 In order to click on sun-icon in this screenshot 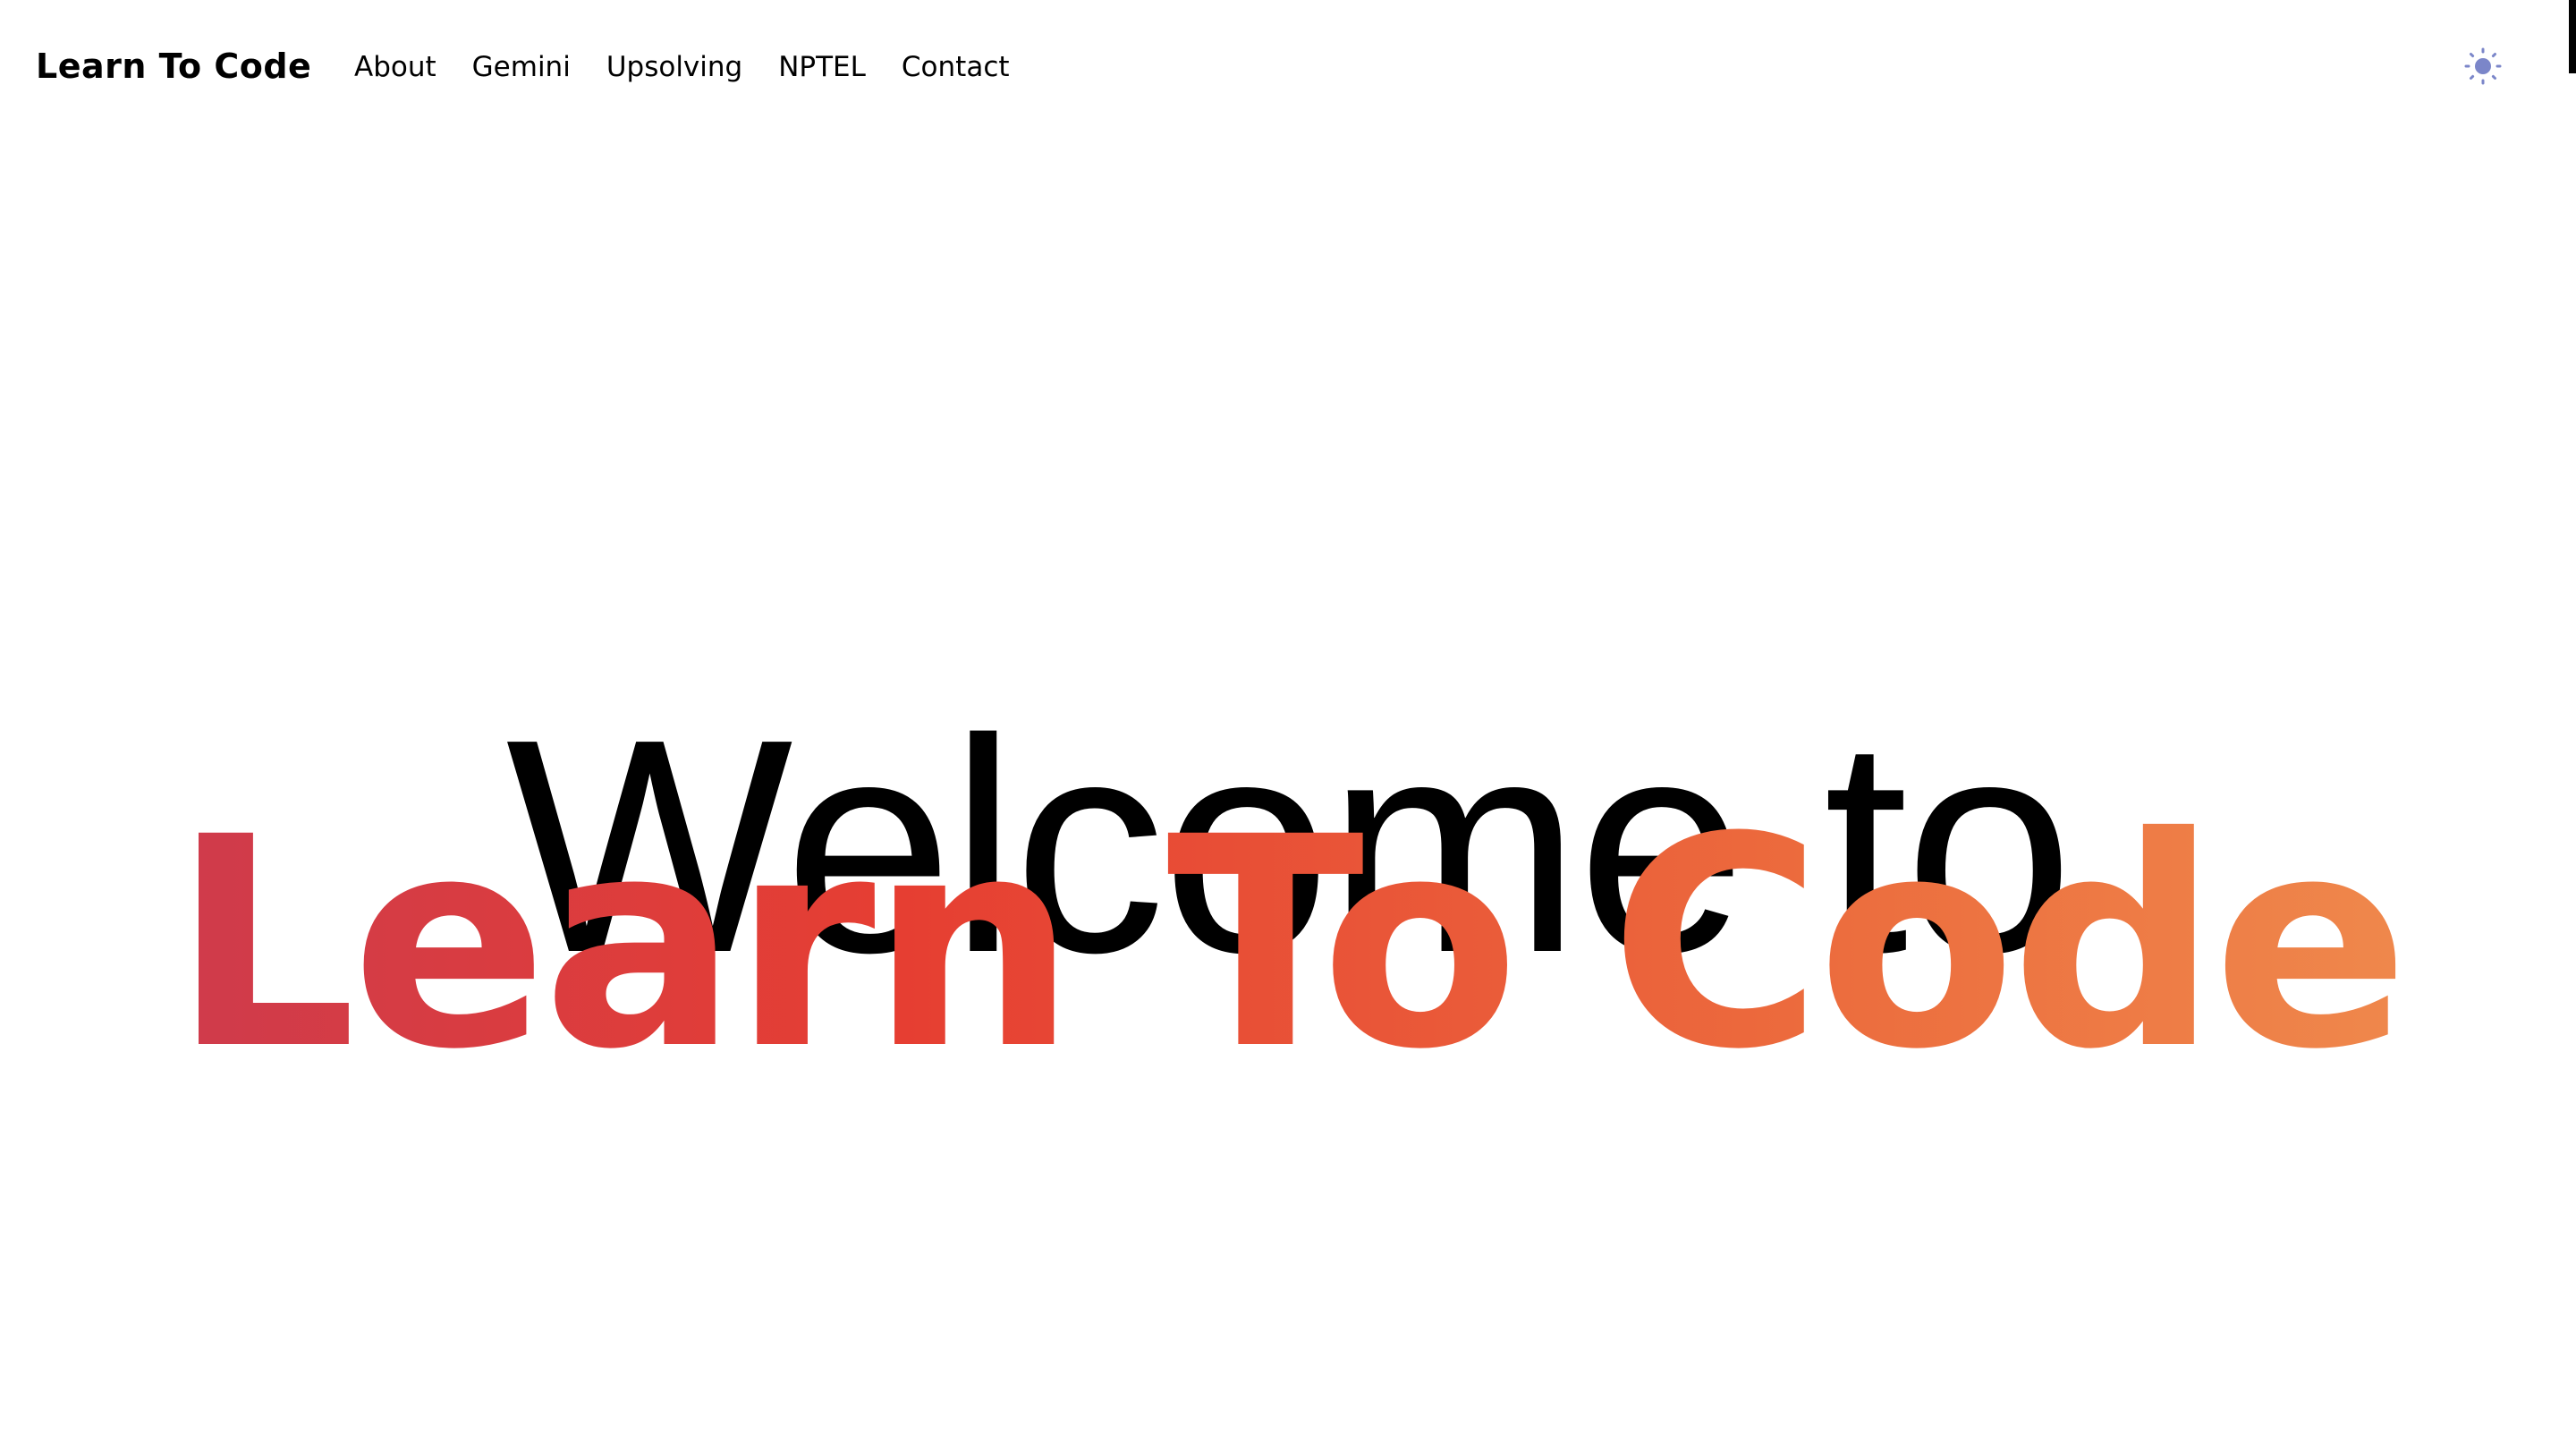, I will do `click(2483, 66)`.